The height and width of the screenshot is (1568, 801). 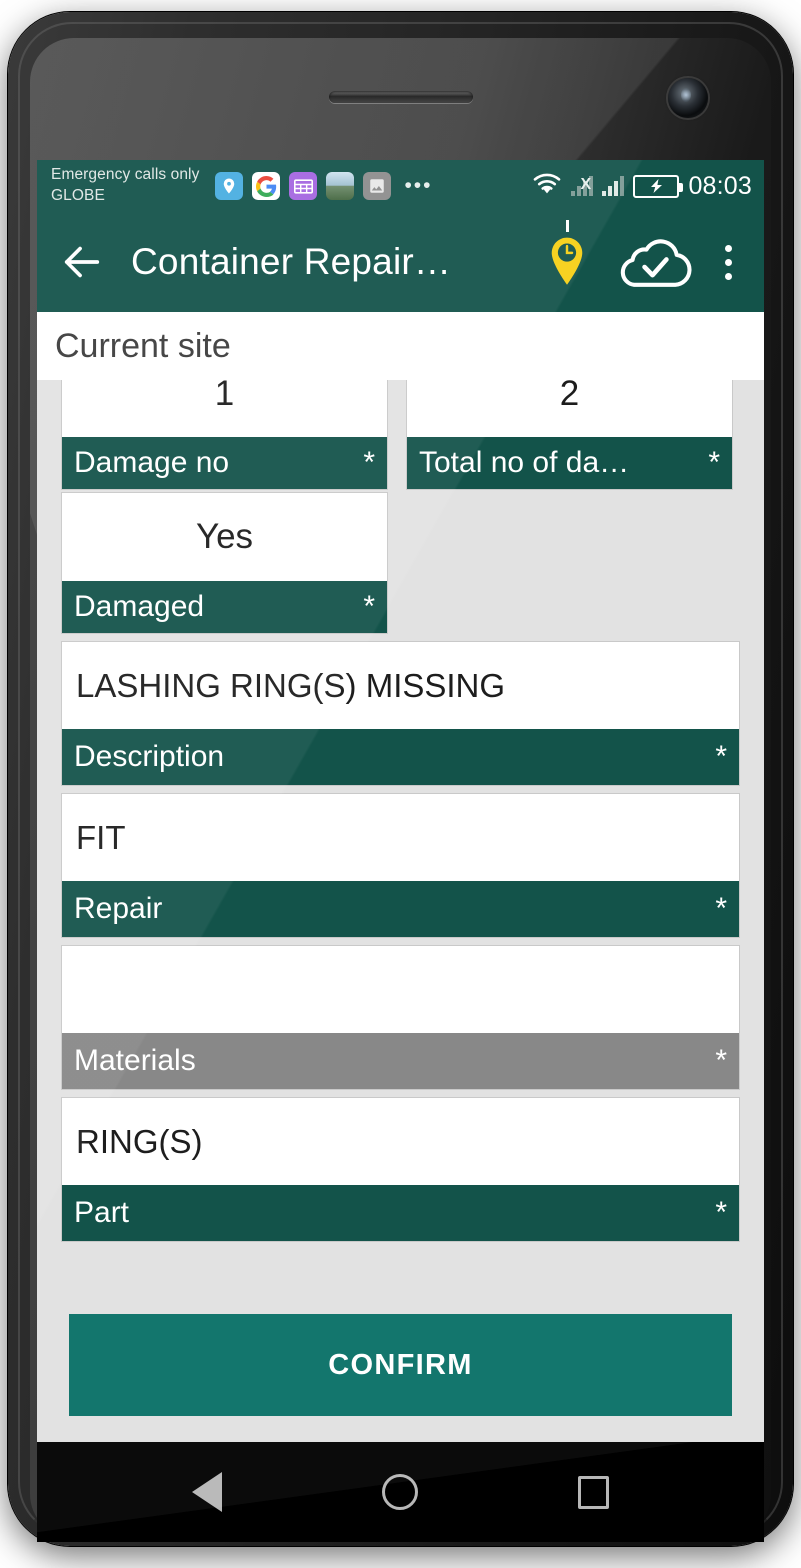 I want to click on field-label-bar: Description *, so click(x=400, y=757).